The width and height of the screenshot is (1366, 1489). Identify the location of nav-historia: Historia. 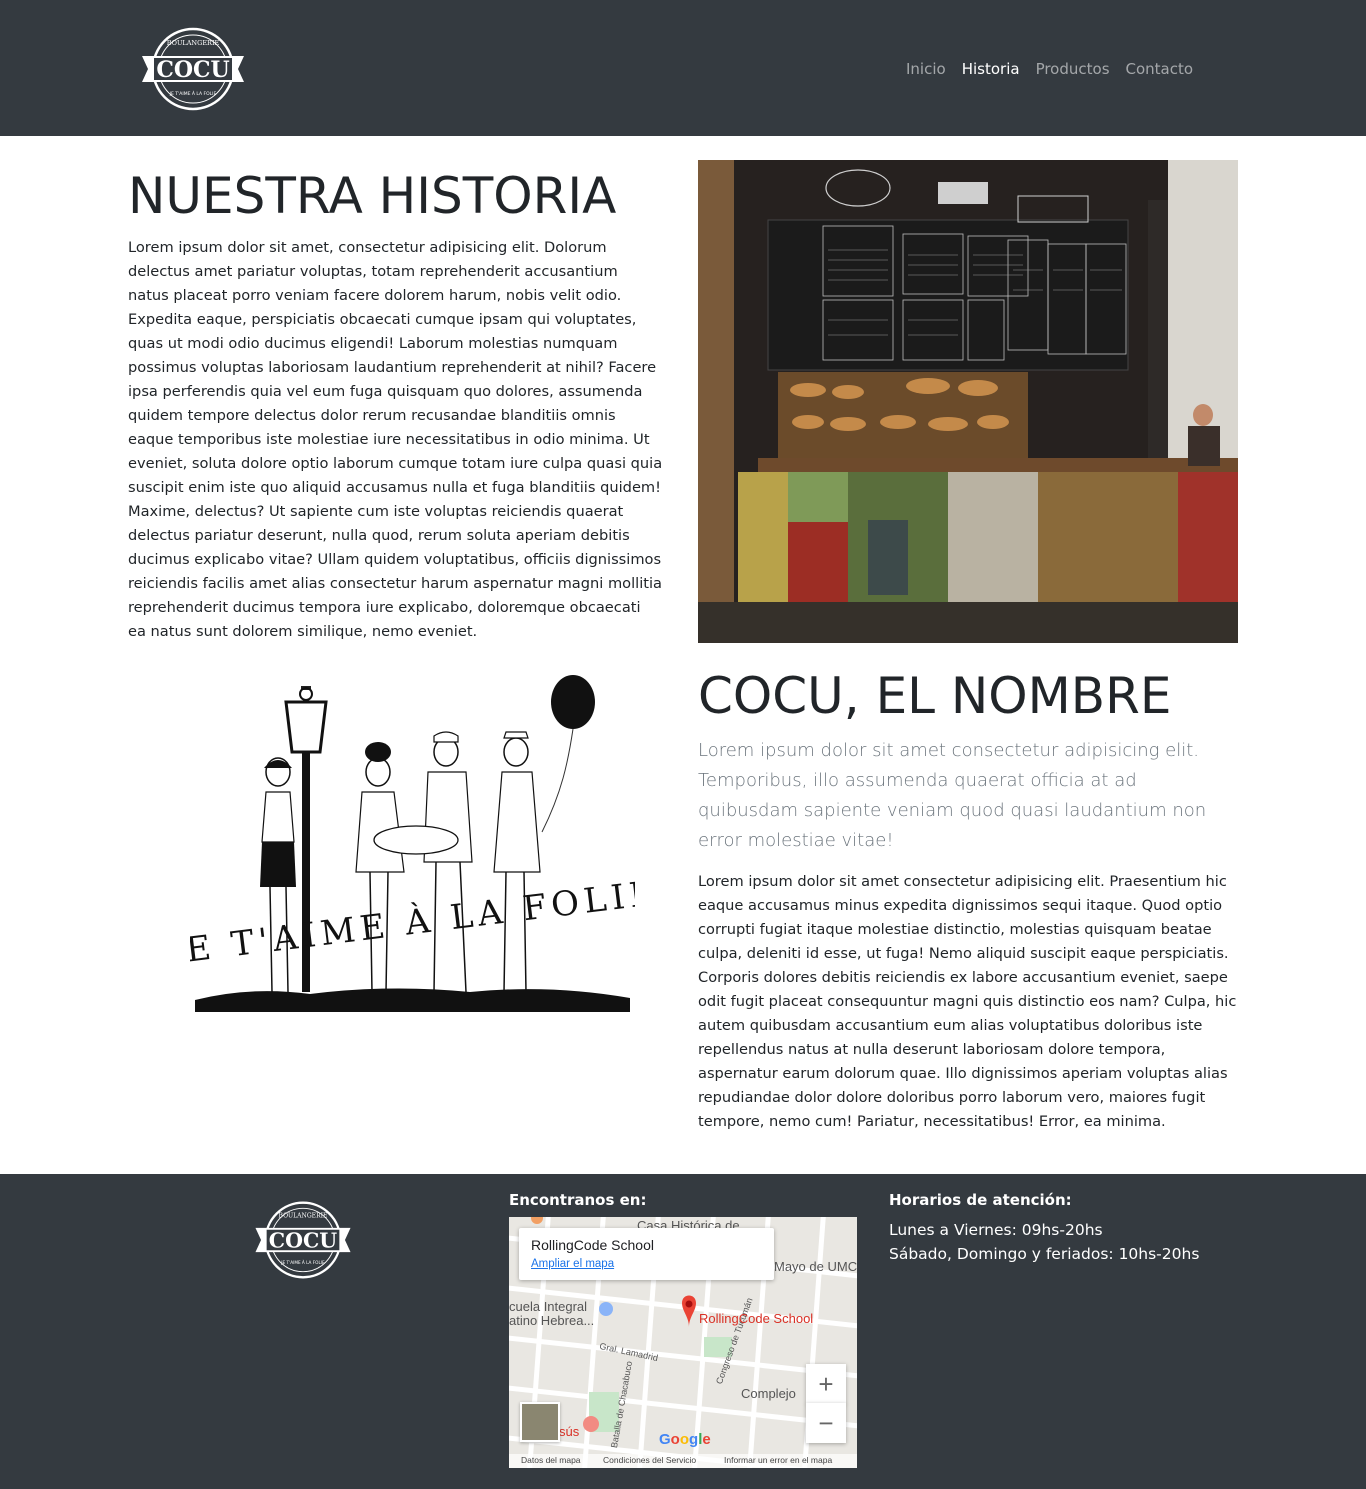
(991, 69).